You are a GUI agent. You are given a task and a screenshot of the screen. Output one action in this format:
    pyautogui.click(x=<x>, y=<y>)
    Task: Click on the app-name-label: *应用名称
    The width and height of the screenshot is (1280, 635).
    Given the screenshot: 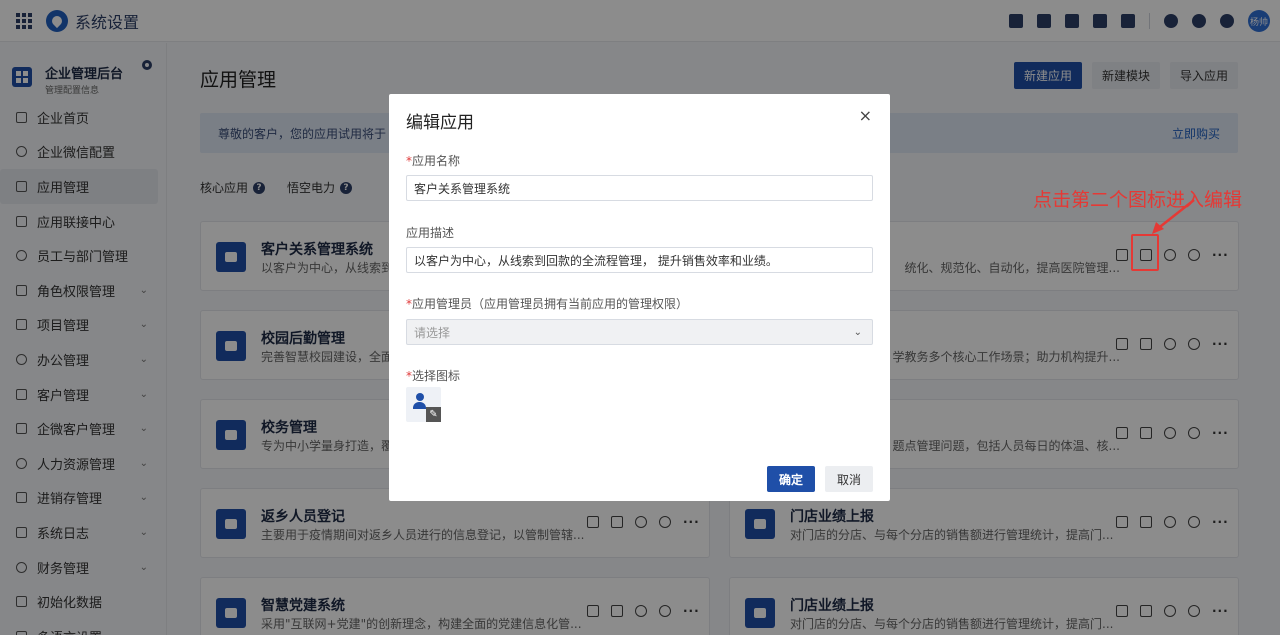 What is the action you would take?
    pyautogui.click(x=433, y=160)
    